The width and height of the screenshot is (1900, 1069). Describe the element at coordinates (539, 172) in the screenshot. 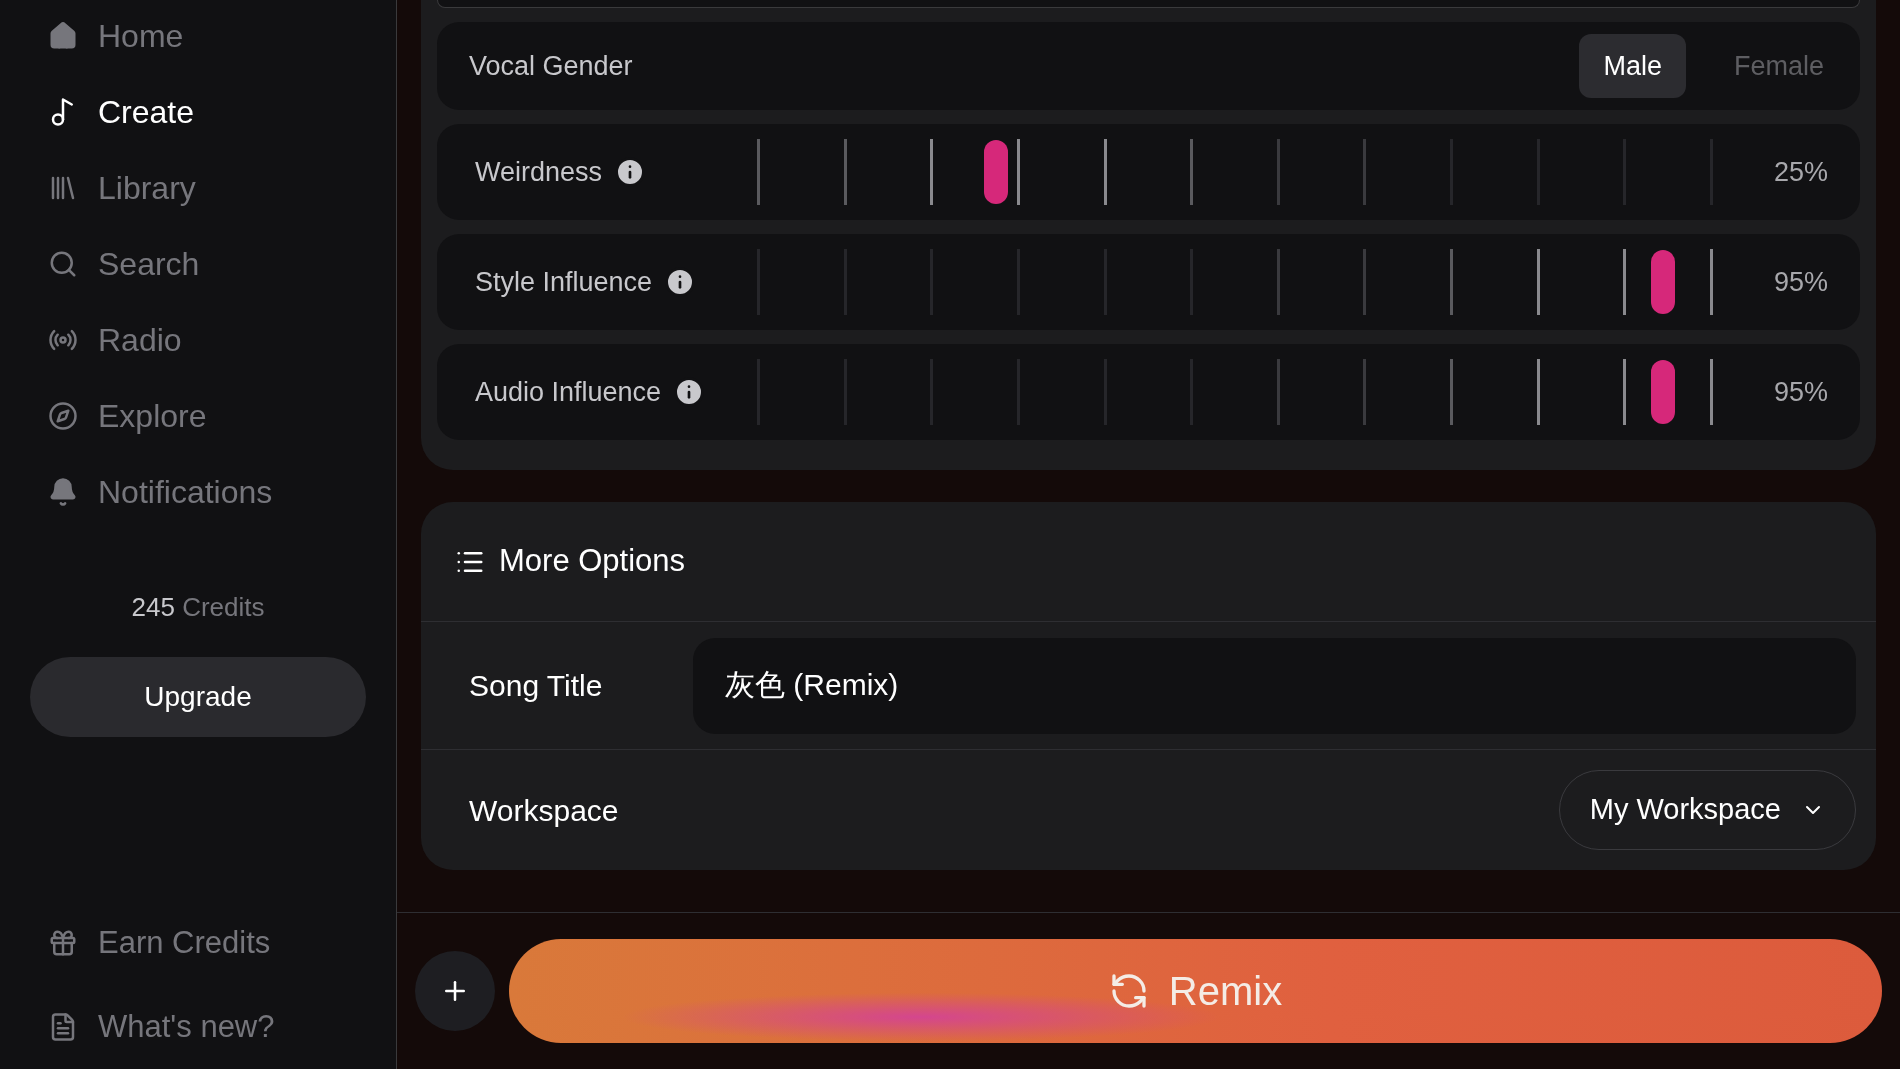

I see `slider-label: Weirdness` at that location.